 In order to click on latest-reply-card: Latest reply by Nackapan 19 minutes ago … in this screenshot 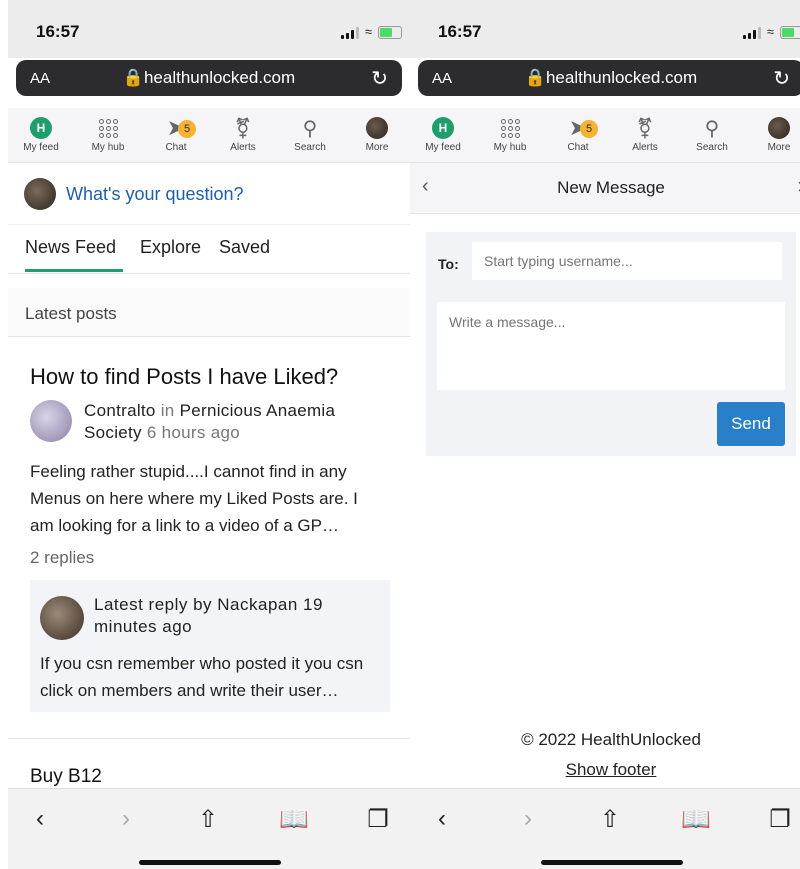, I will do `click(210, 646)`.